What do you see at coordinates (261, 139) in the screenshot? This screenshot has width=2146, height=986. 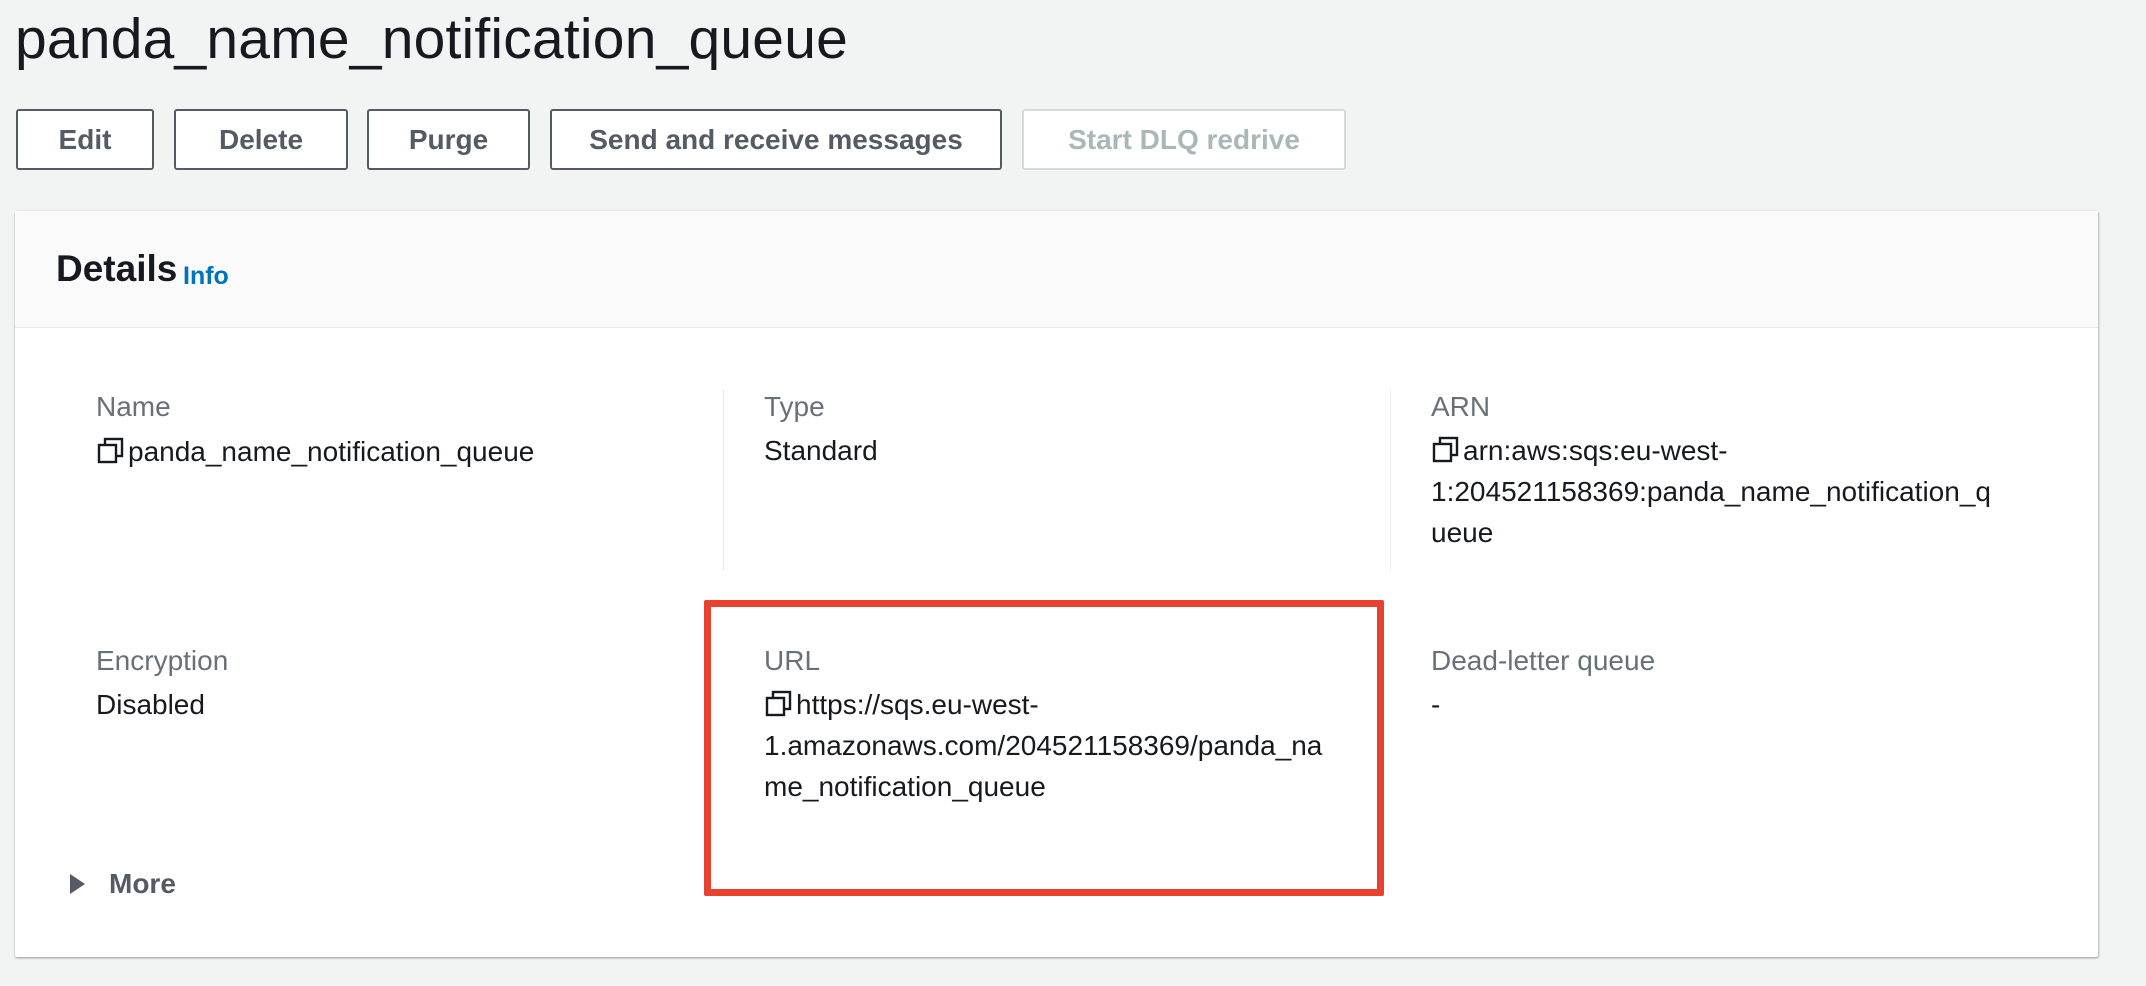 I see `delete-button: Delete` at bounding box center [261, 139].